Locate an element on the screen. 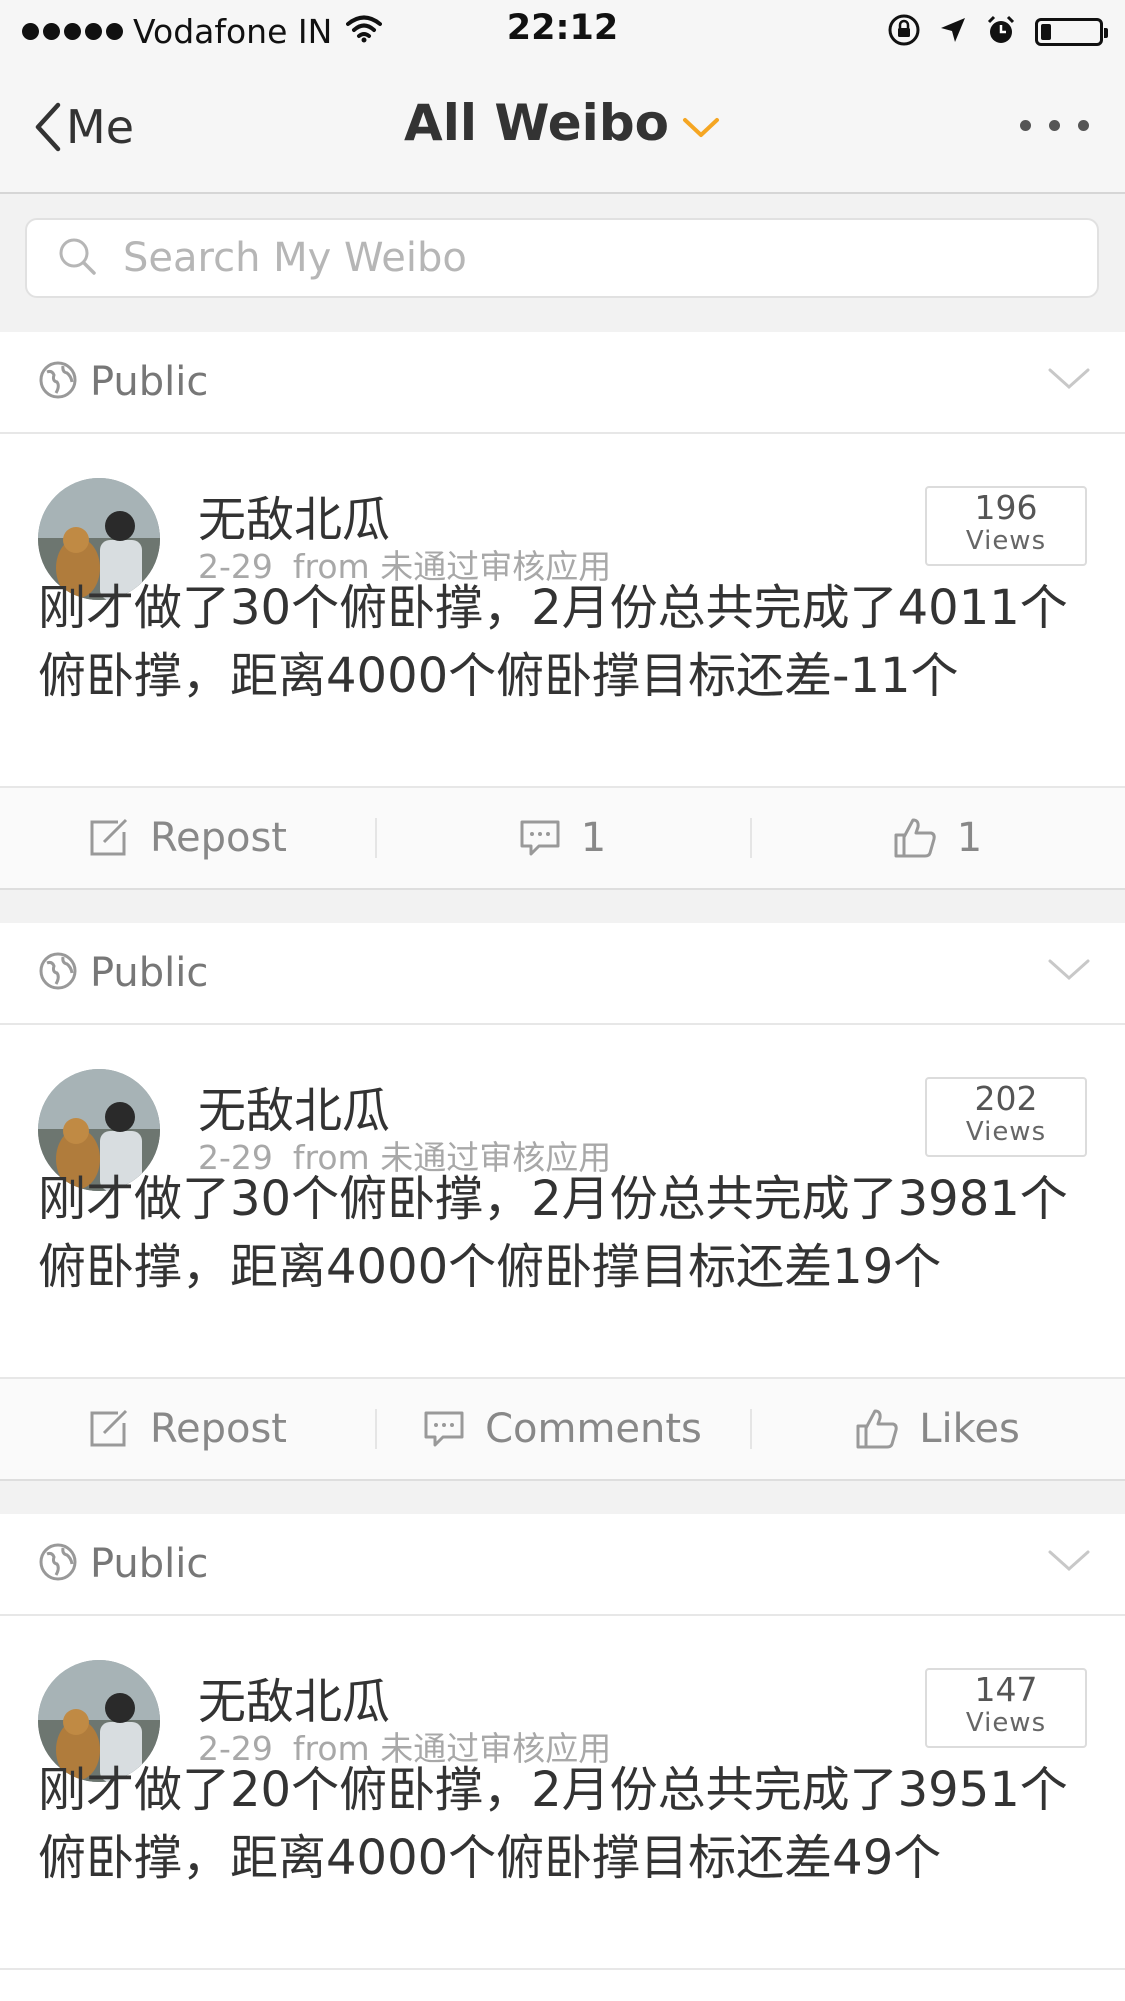 The width and height of the screenshot is (1125, 2001). views-badge: 196 Views is located at coordinates (1006, 526).